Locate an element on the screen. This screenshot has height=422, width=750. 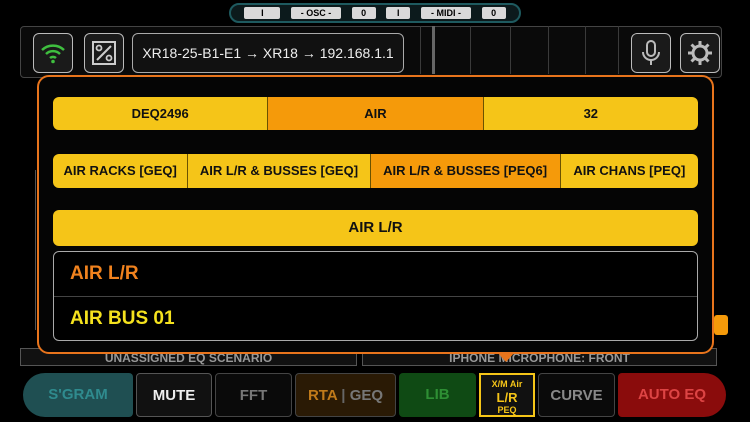
status-osc-in: I is located at coordinates (262, 13).